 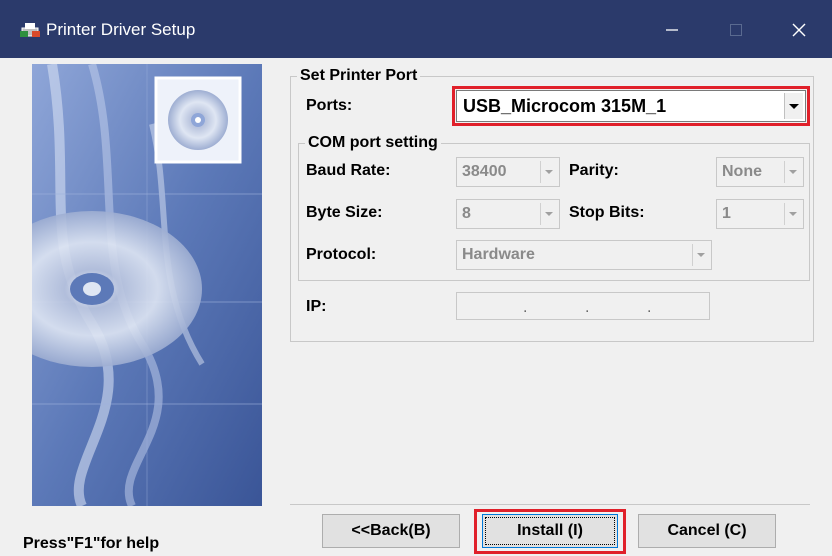 I want to click on baud-rate-value: 38400, so click(x=484, y=171).